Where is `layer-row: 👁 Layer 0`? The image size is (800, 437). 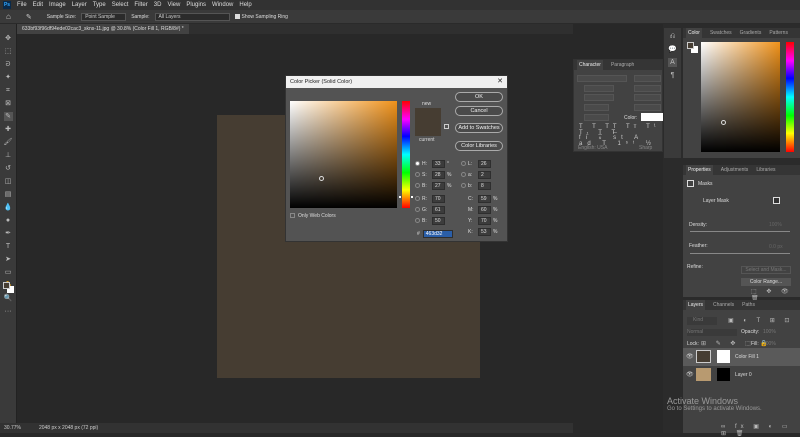 layer-row: 👁 Layer 0 is located at coordinates (741, 375).